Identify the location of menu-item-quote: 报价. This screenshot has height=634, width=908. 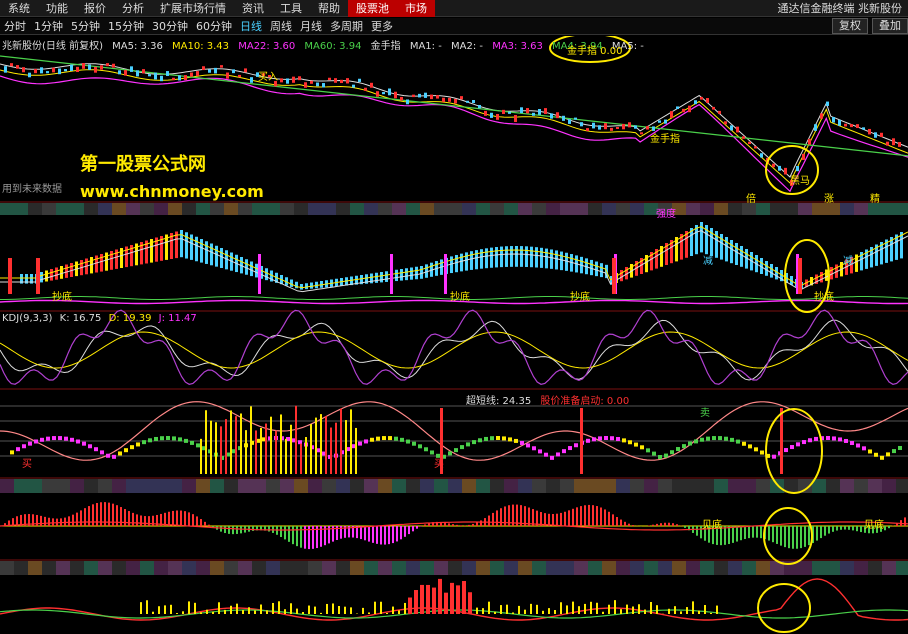
(95, 8).